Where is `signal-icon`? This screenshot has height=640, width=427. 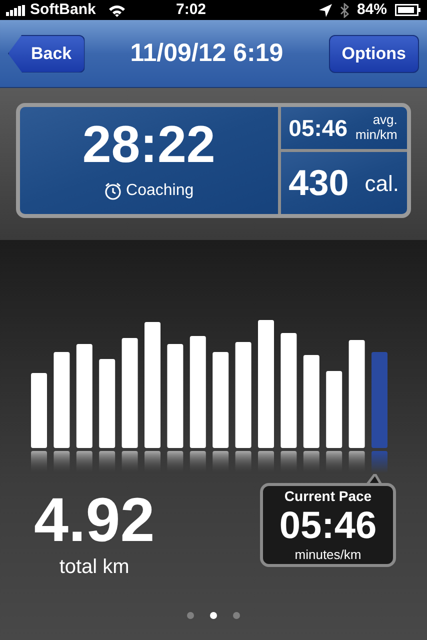 signal-icon is located at coordinates (16, 10).